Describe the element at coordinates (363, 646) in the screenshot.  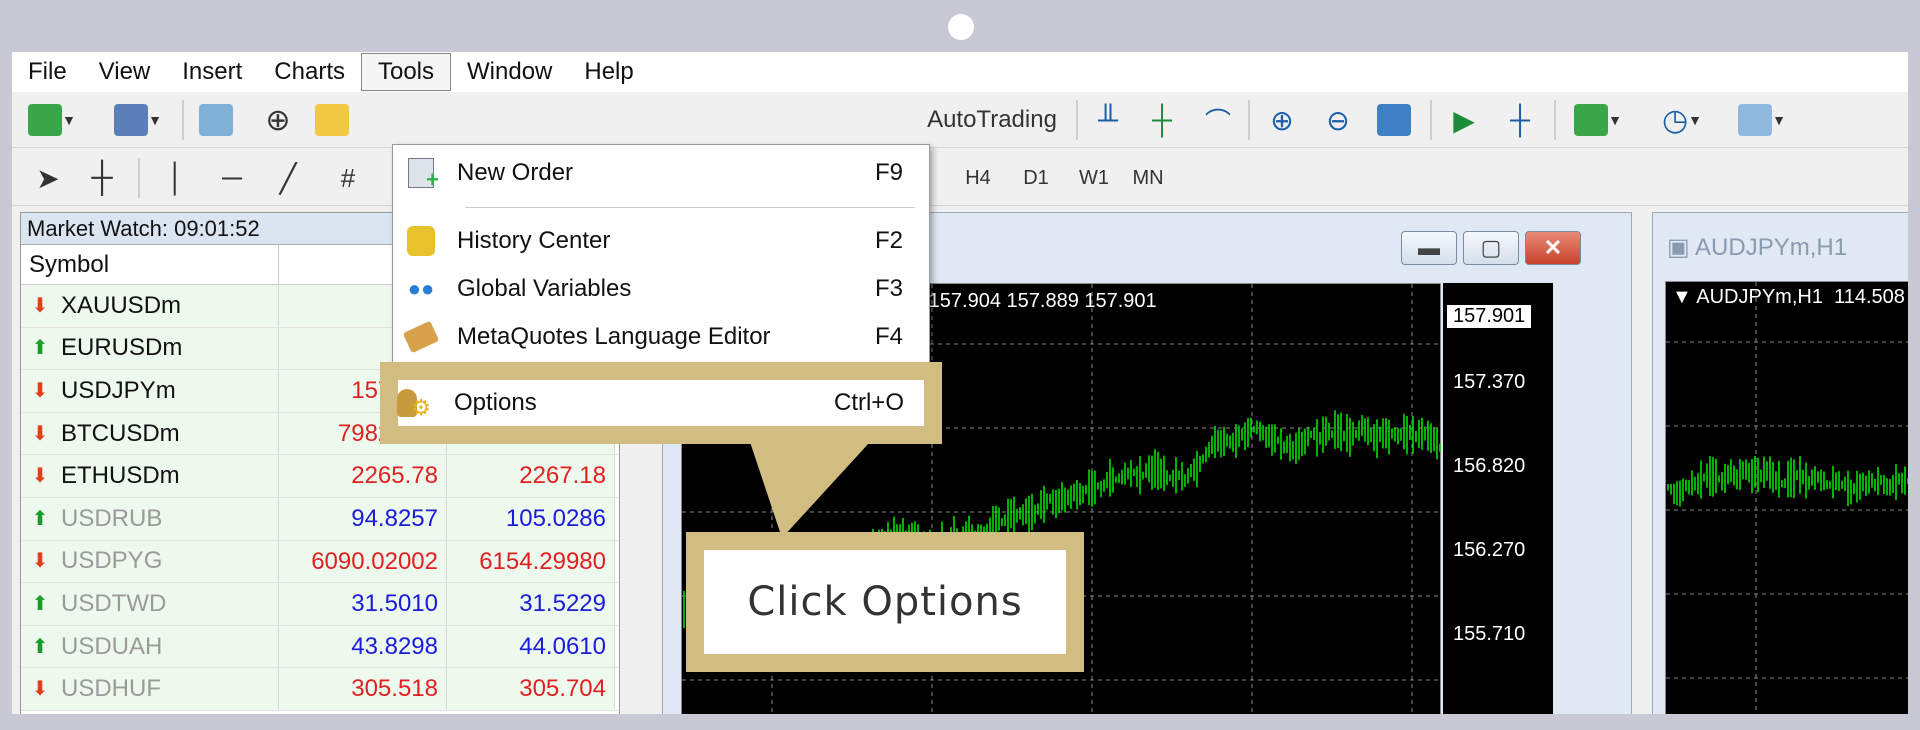
I see `bid-cell: 43.8298` at that location.